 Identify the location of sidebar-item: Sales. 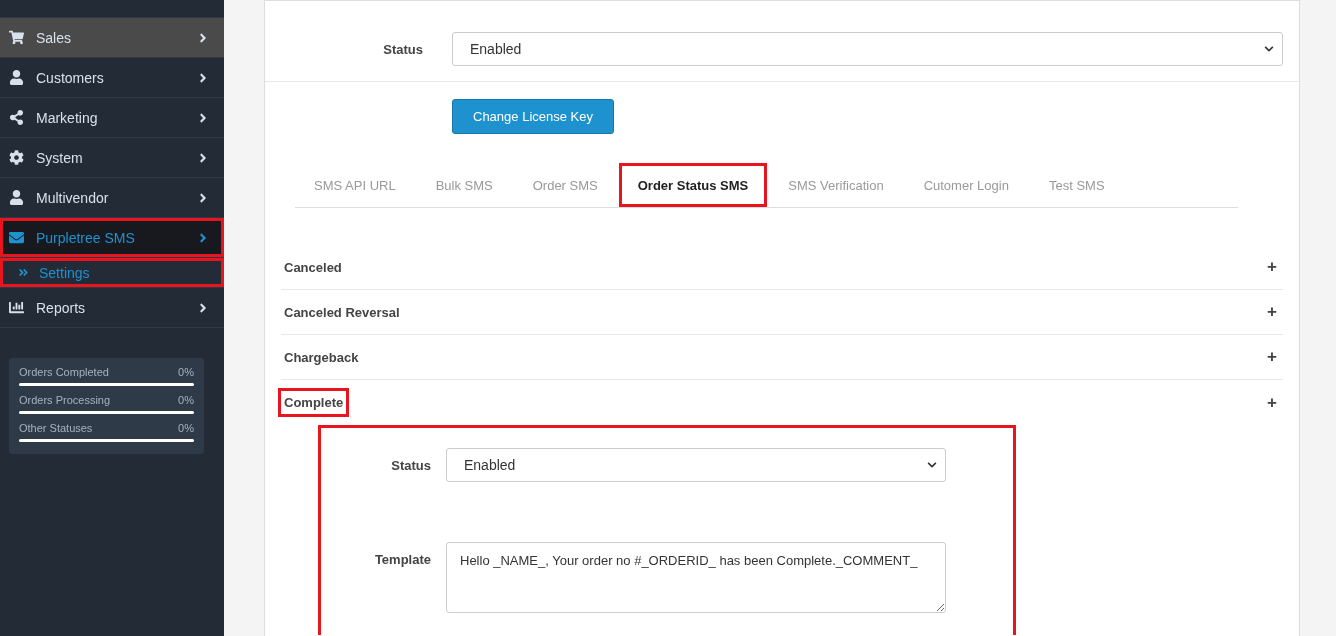
(112, 38).